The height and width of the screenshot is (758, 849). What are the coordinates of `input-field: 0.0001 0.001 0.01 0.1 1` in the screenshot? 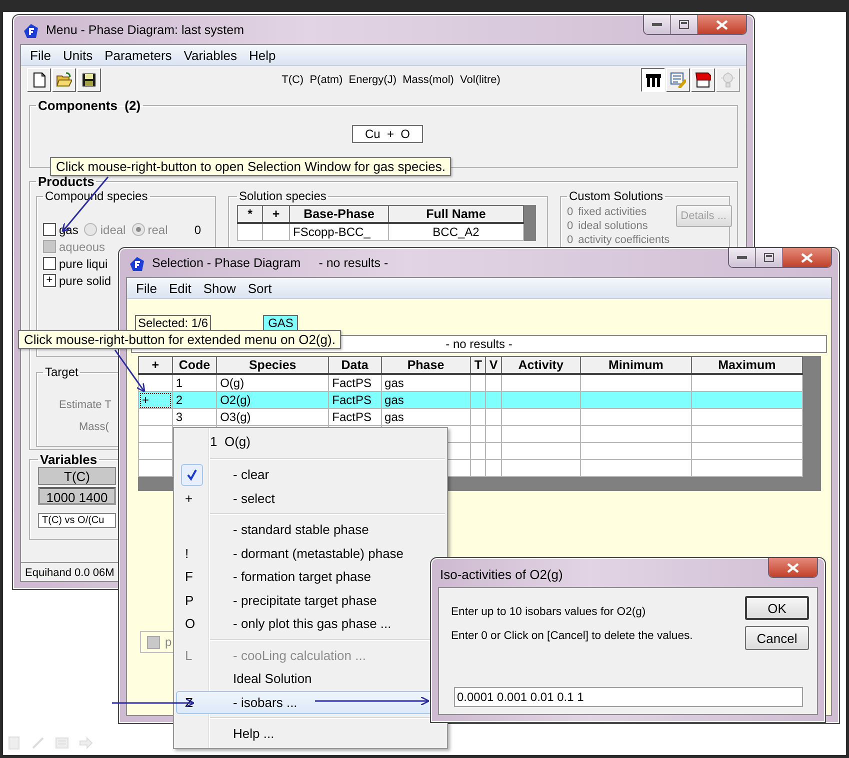 It's located at (628, 697).